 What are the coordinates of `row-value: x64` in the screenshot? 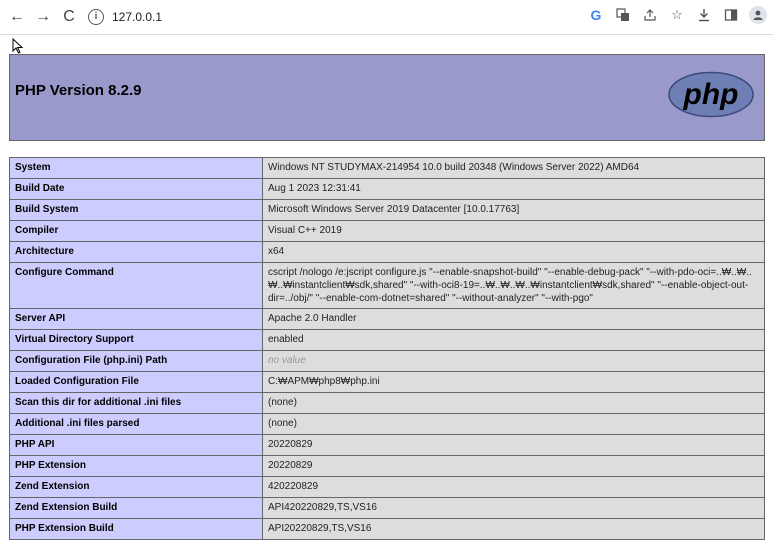 It's located at (513, 252).